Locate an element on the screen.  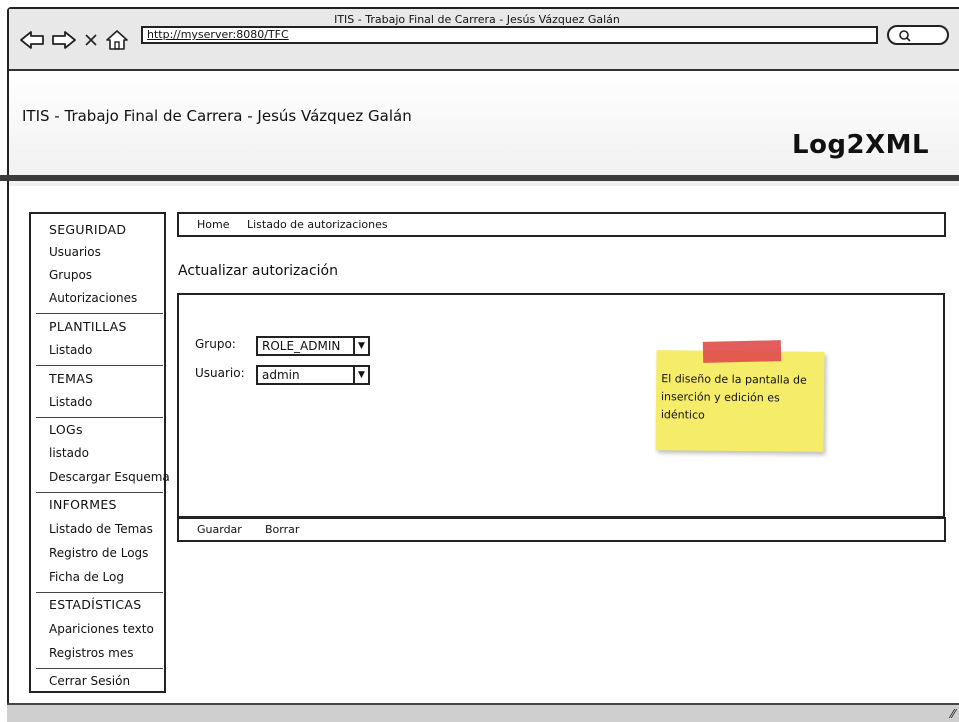
back-arrow-icon is located at coordinates (32, 40).